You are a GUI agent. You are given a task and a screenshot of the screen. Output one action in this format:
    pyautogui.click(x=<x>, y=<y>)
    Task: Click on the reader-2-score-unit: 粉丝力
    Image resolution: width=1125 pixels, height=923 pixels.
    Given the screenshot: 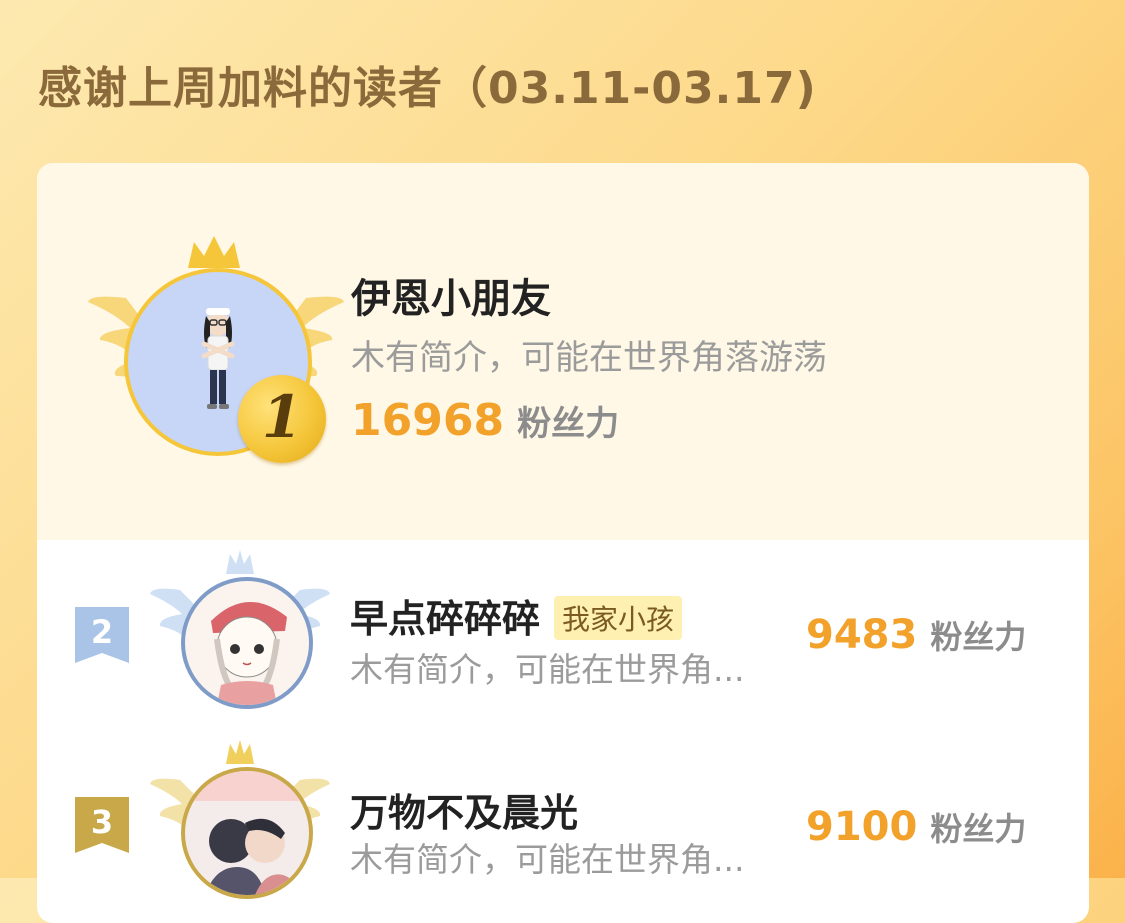 What is the action you would take?
    pyautogui.click(x=978, y=637)
    